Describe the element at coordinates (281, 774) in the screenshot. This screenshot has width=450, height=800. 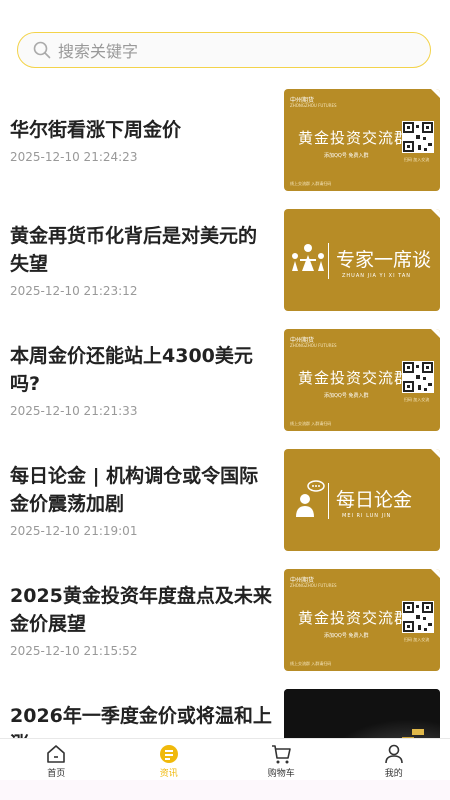
I see `tab-label: 购物车` at that location.